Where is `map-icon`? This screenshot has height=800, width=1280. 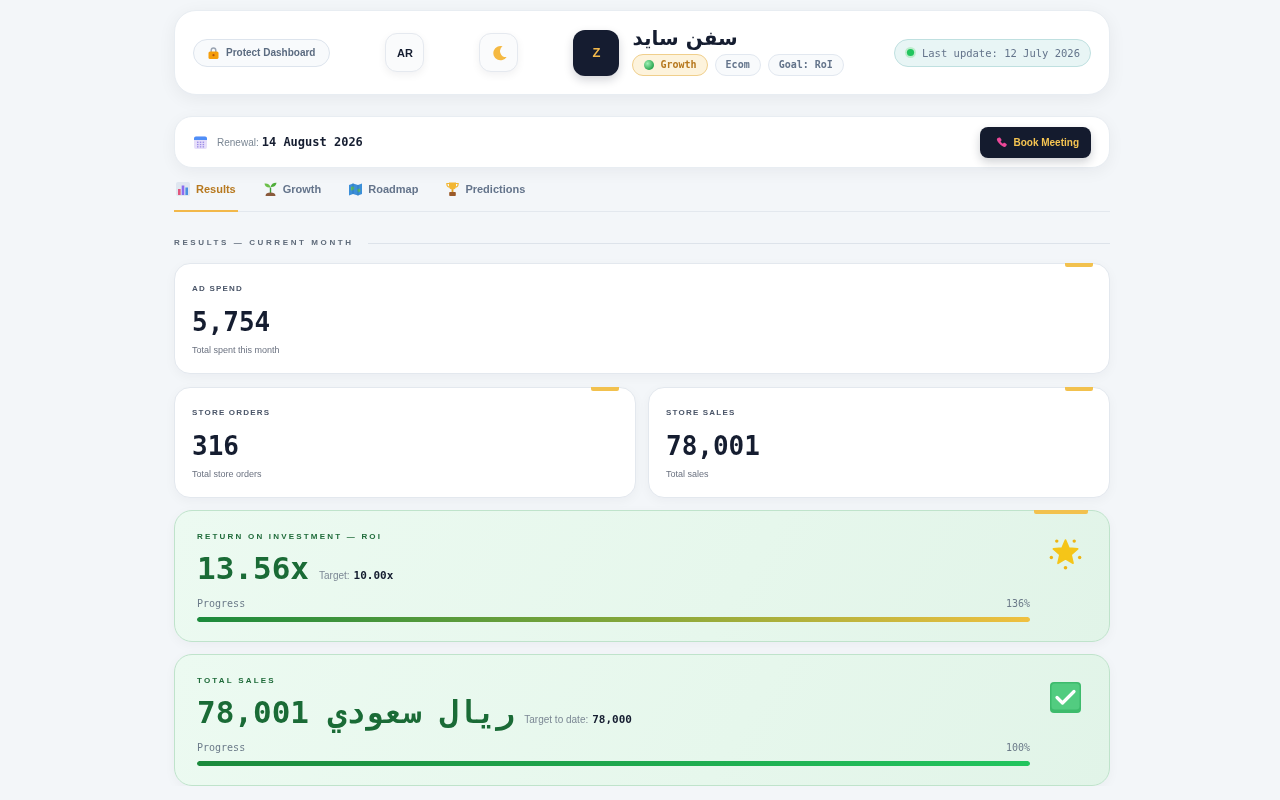 map-icon is located at coordinates (356, 189).